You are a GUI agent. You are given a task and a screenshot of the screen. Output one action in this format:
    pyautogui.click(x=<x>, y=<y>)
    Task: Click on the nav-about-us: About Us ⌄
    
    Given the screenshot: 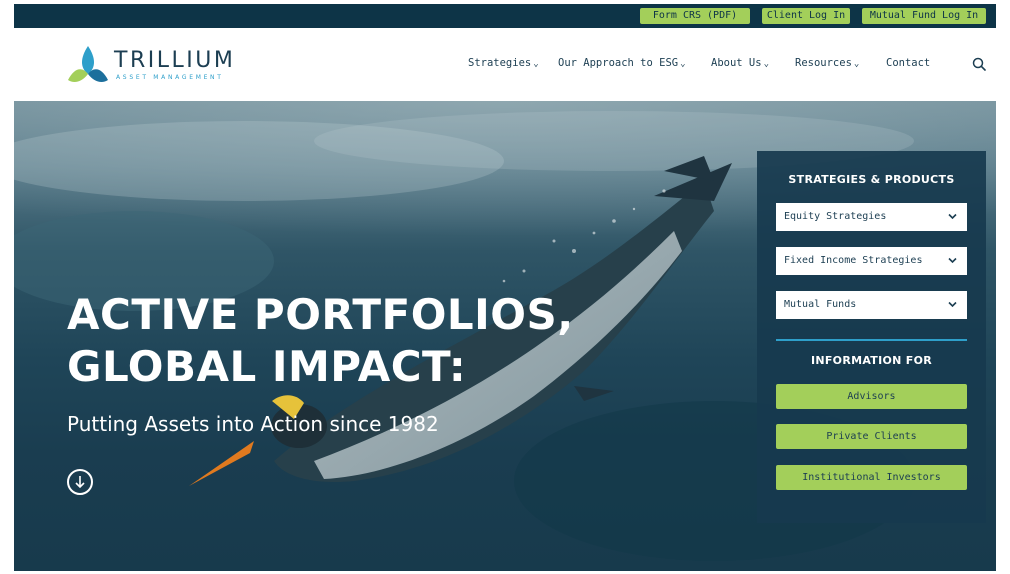 What is the action you would take?
    pyautogui.click(x=740, y=63)
    